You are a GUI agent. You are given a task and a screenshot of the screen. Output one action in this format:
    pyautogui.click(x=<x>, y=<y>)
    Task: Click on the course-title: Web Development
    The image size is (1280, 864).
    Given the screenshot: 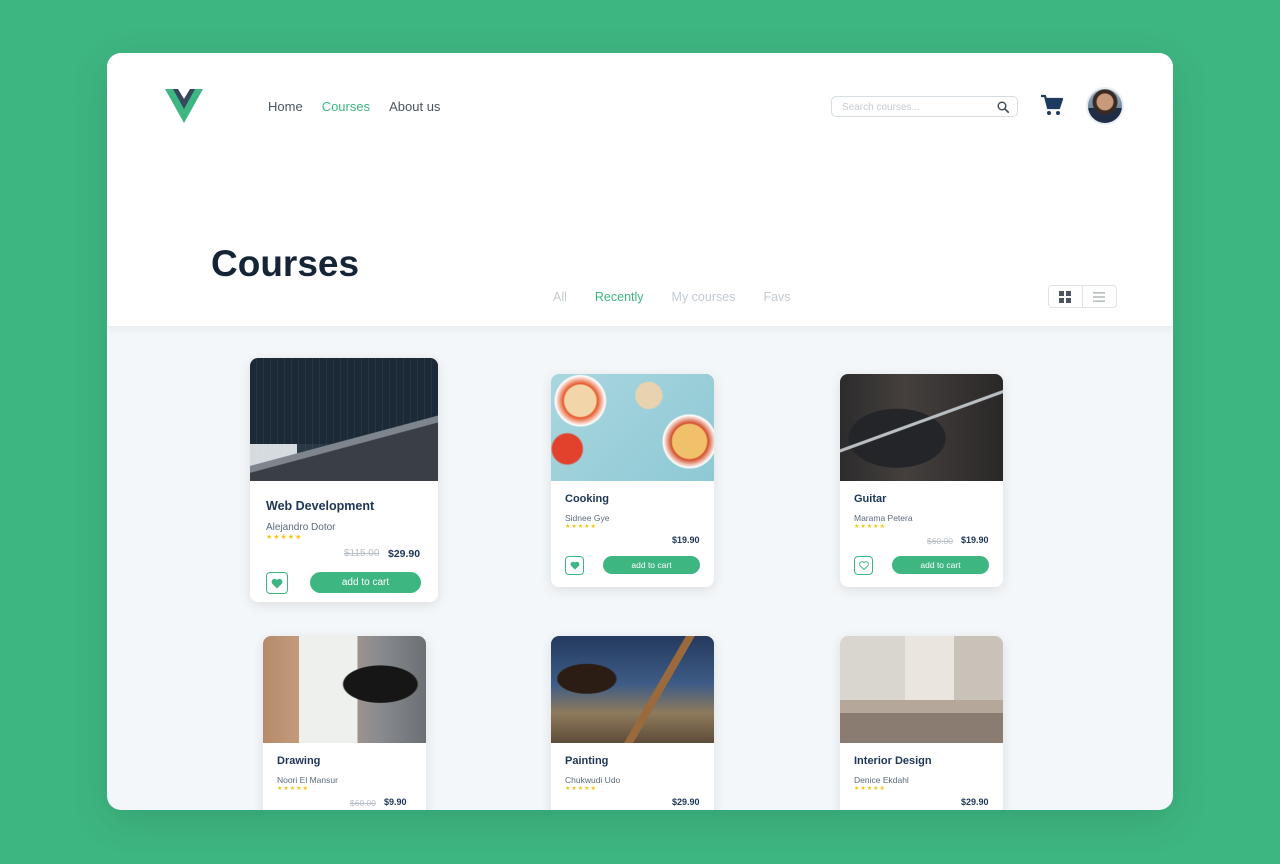 What is the action you would take?
    pyautogui.click(x=320, y=506)
    